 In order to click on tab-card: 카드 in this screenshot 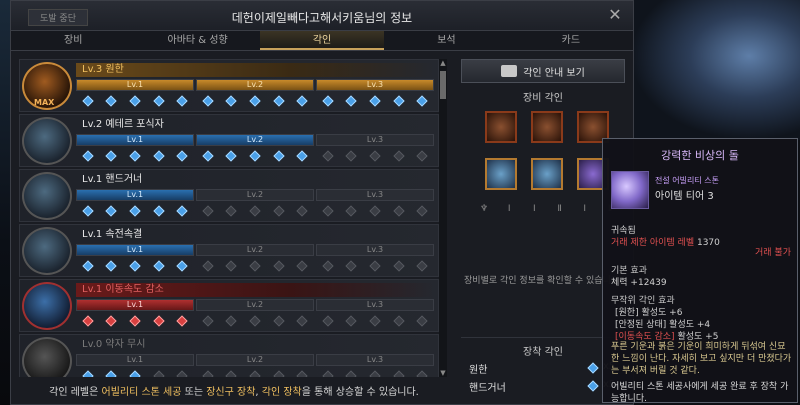, I will do `click(571, 40)`.